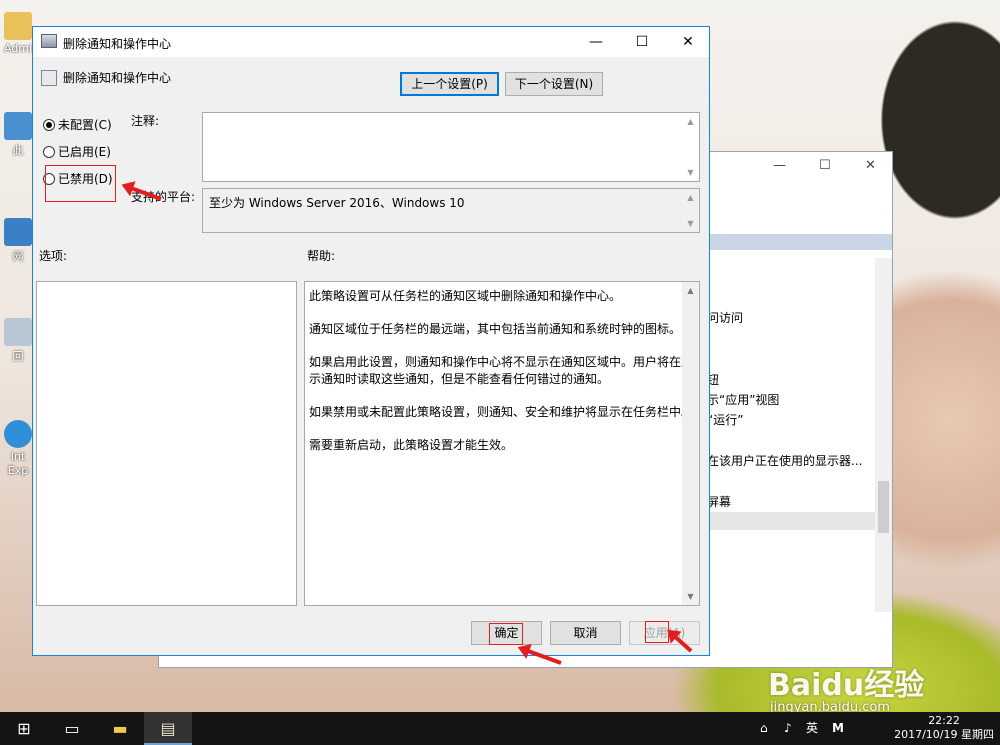 This screenshot has width=1000, height=745. Describe the element at coordinates (451, 147) in the screenshot. I see `comment-textarea: ▲ ▼` at that location.